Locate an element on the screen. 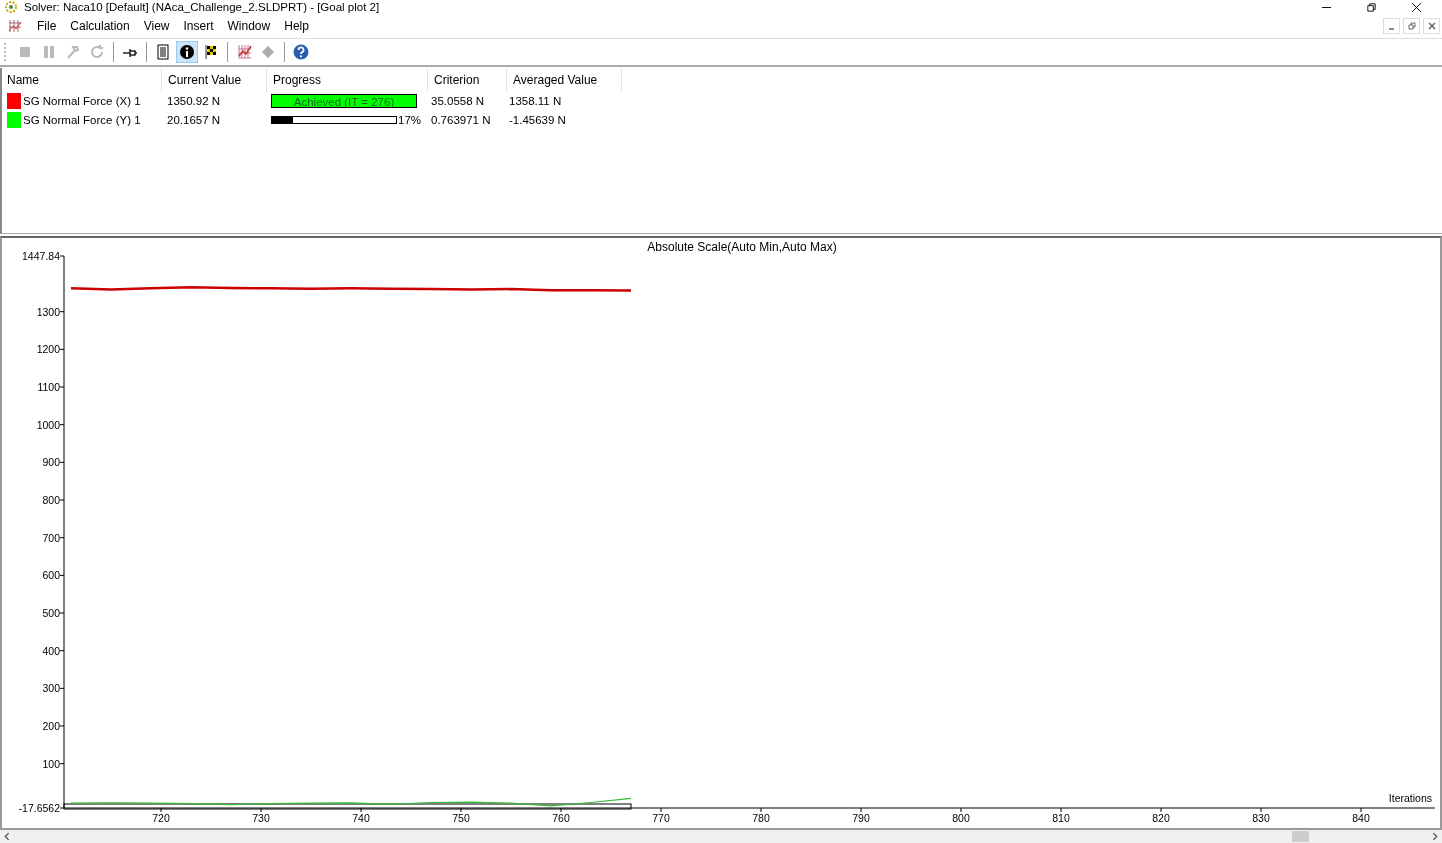 The width and height of the screenshot is (1442, 843). scroll-right-icon is located at coordinates (1434, 837).